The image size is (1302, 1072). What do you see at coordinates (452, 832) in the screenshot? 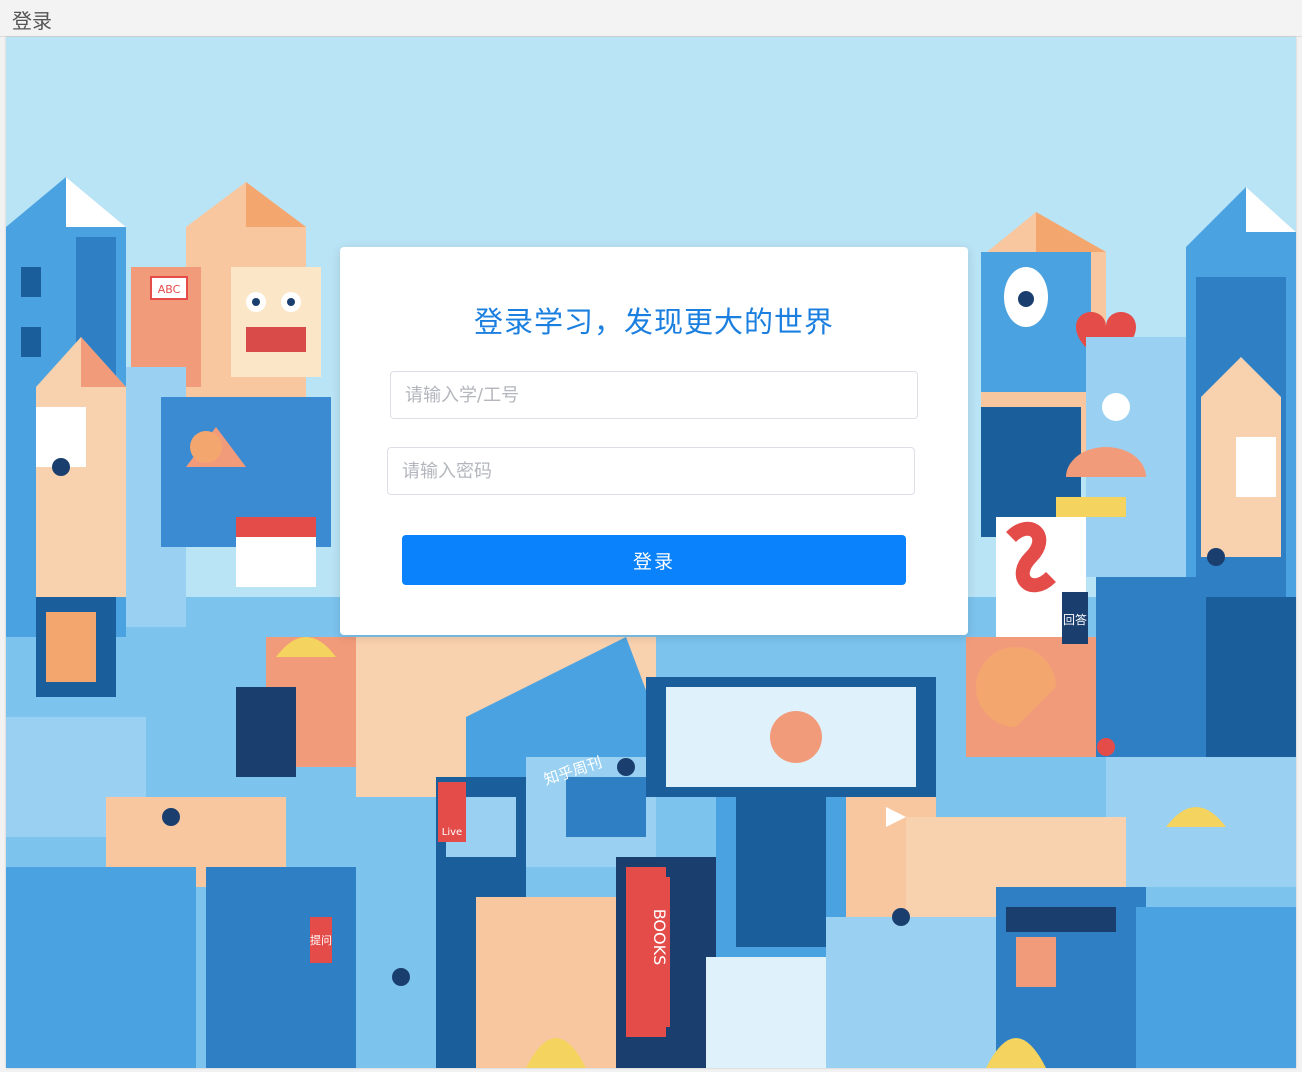
I see `svg-text: Live` at bounding box center [452, 832].